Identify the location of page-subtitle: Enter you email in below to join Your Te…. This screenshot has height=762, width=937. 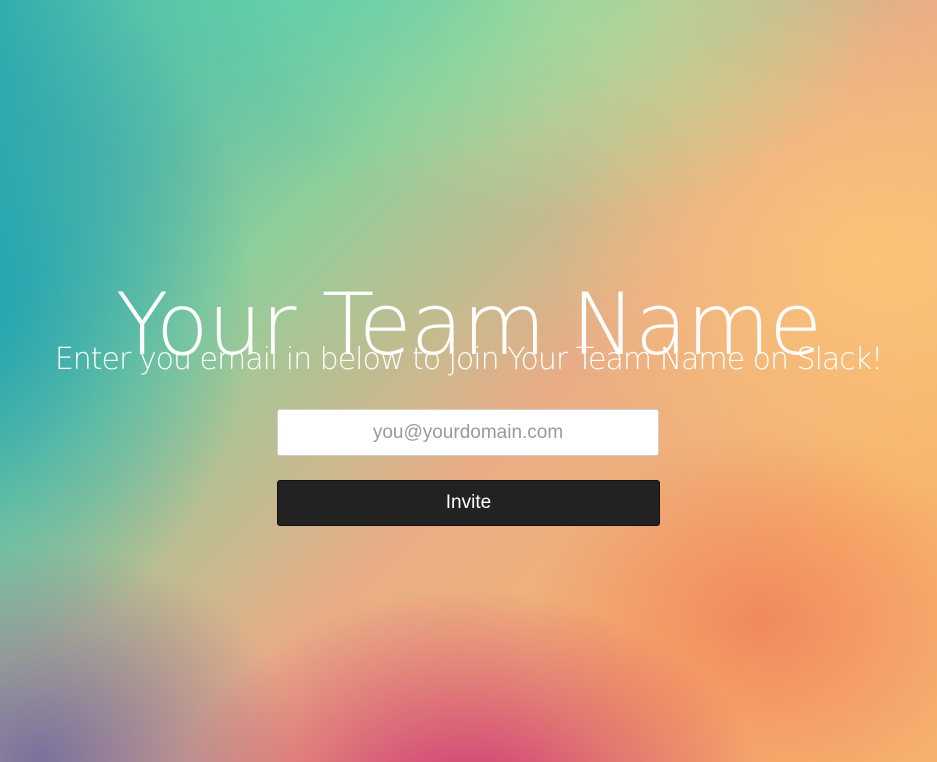
(468, 359).